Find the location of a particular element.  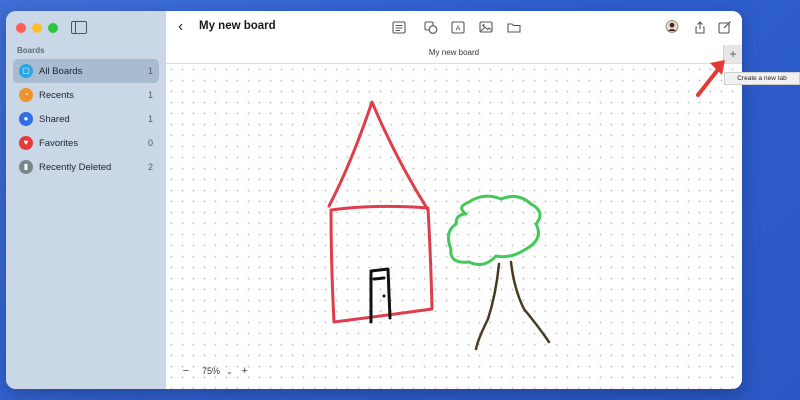

back-chevron-icon: ‹ is located at coordinates (180, 27).